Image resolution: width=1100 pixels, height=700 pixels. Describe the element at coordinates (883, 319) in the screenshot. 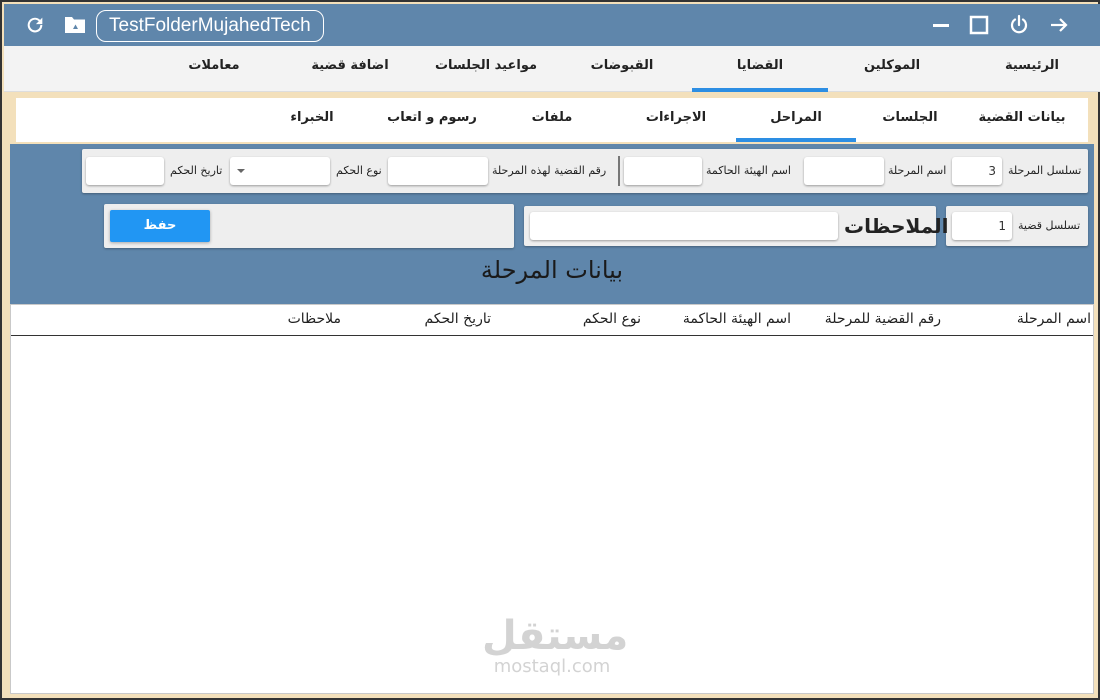

I see `col-case-number: رقم القضية للمرحلة` at that location.